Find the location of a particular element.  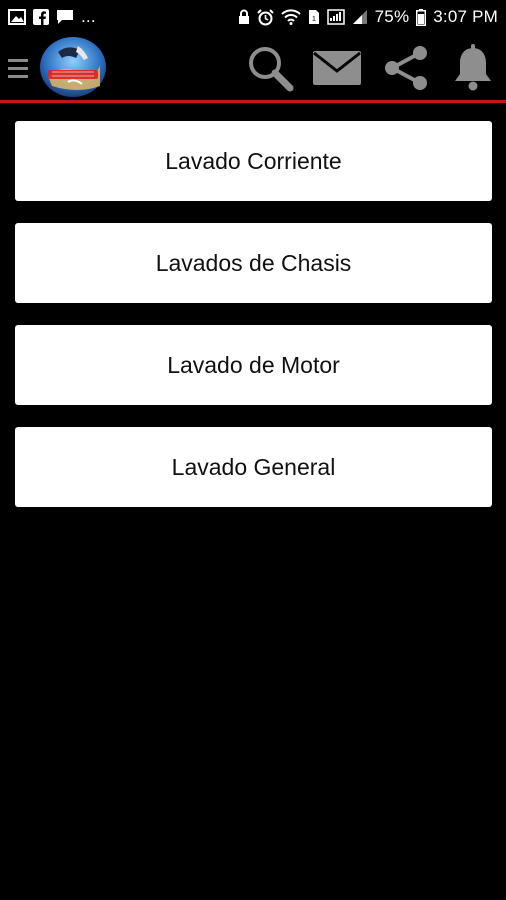

wifi-icon is located at coordinates (290, 17).